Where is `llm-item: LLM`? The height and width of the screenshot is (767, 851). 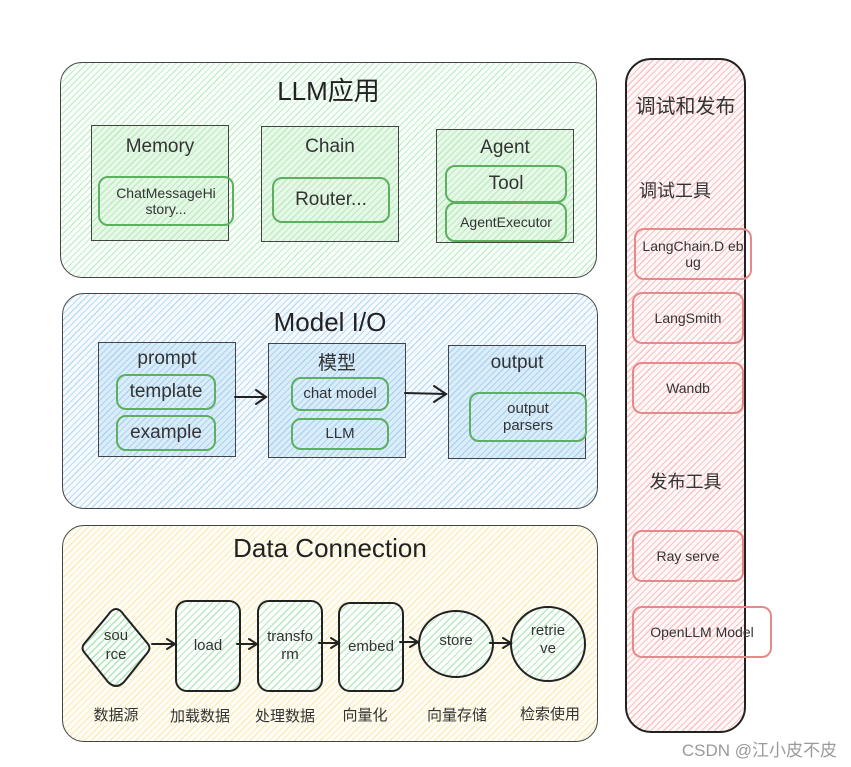
llm-item: LLM is located at coordinates (340, 434).